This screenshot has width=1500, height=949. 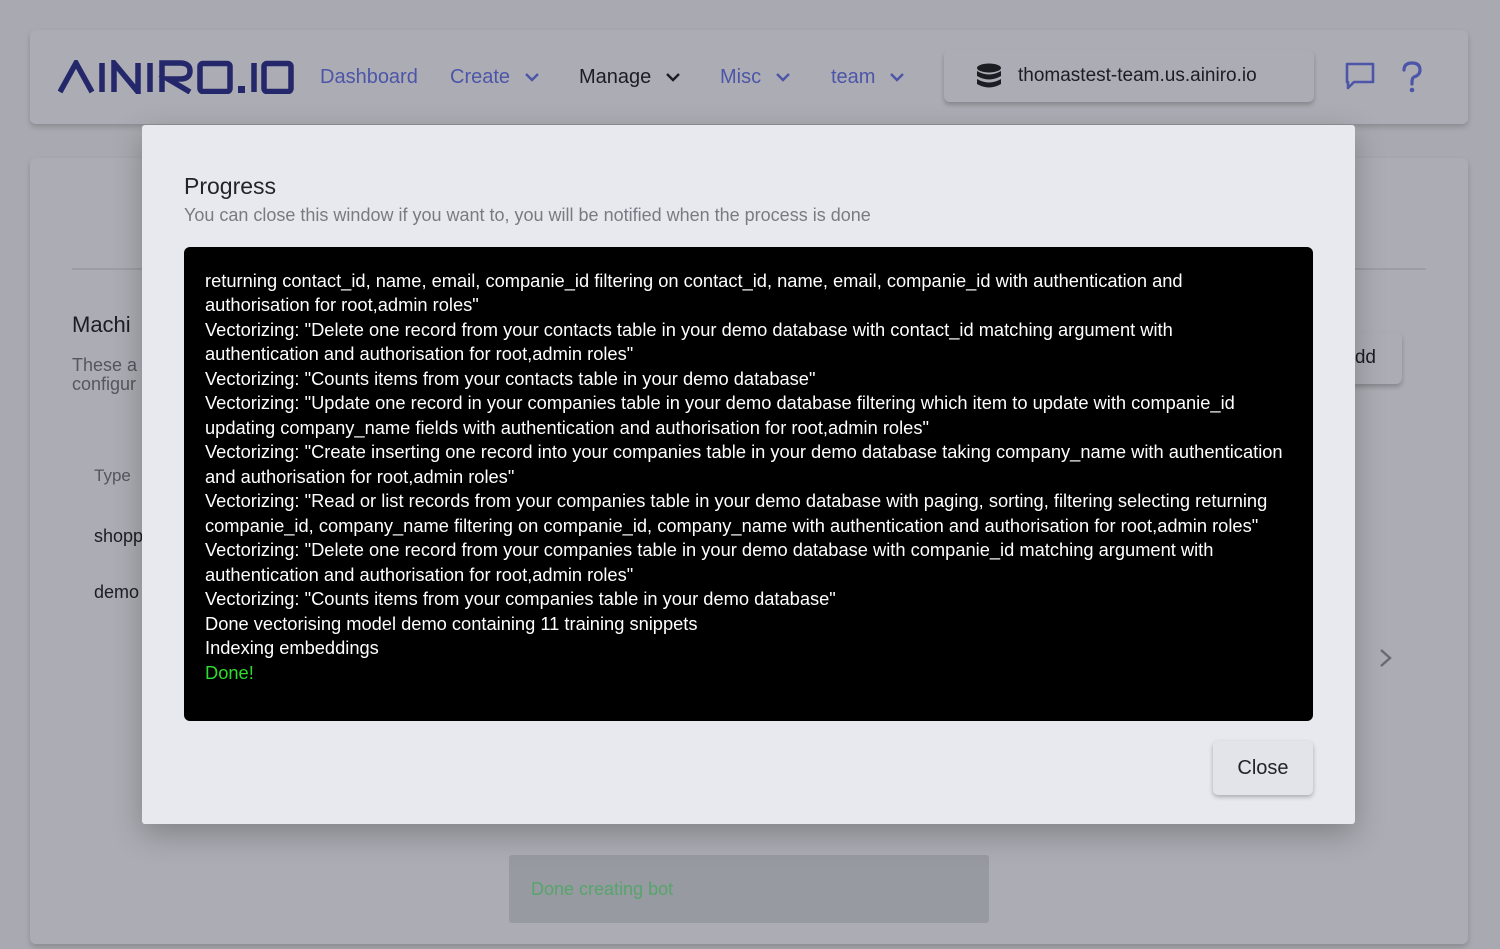 What do you see at coordinates (104, 384) in the screenshot?
I see `section-description-line-2: configur` at bounding box center [104, 384].